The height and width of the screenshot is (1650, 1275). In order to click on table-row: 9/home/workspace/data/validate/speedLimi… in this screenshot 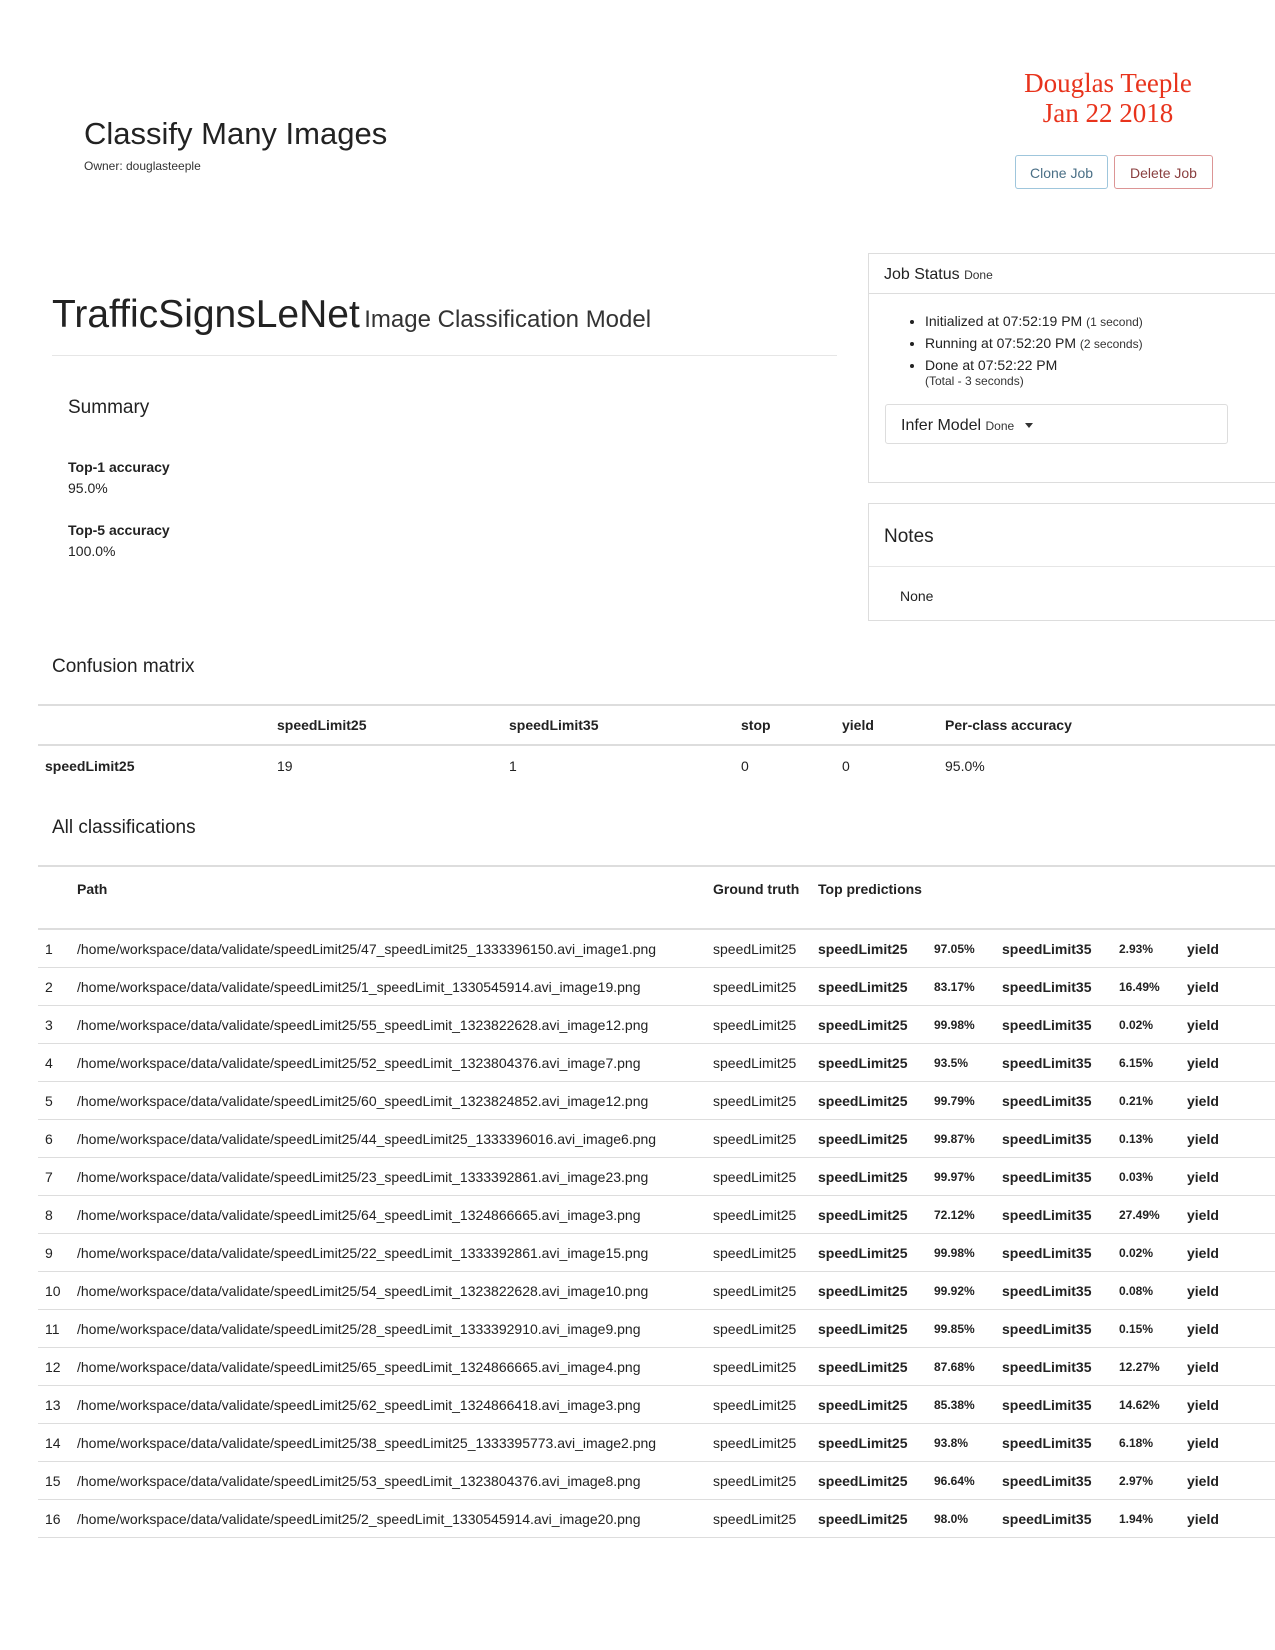, I will do `click(656, 1252)`.